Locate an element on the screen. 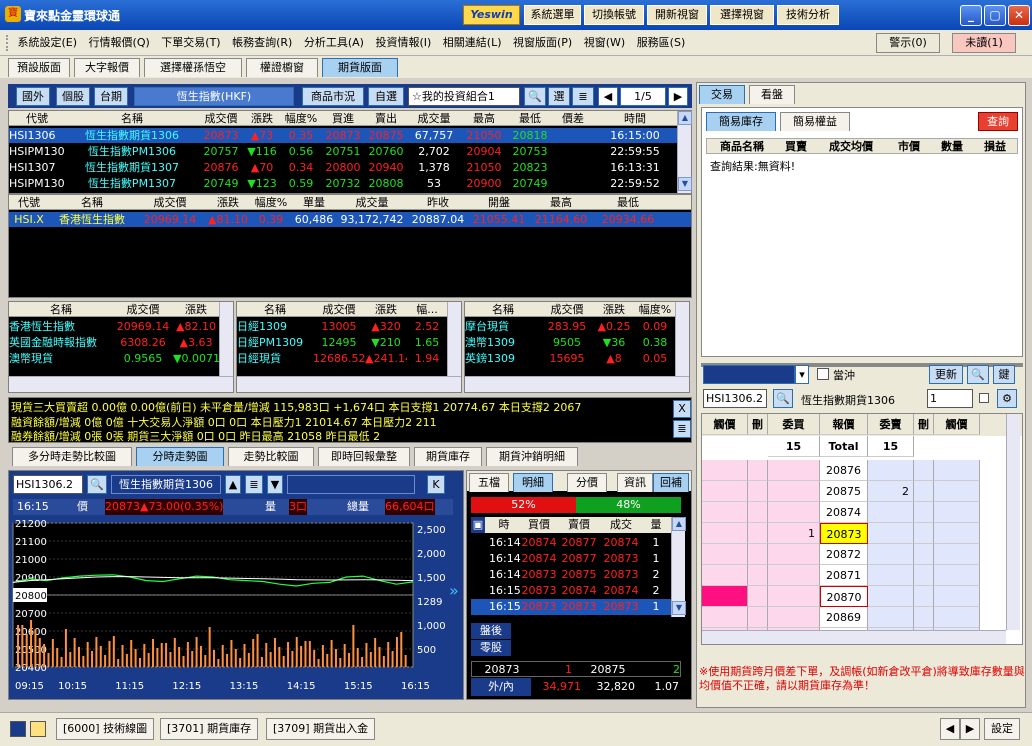 This screenshot has height=746, width=1032. keyboard-icon: 鍵 is located at coordinates (1004, 374).